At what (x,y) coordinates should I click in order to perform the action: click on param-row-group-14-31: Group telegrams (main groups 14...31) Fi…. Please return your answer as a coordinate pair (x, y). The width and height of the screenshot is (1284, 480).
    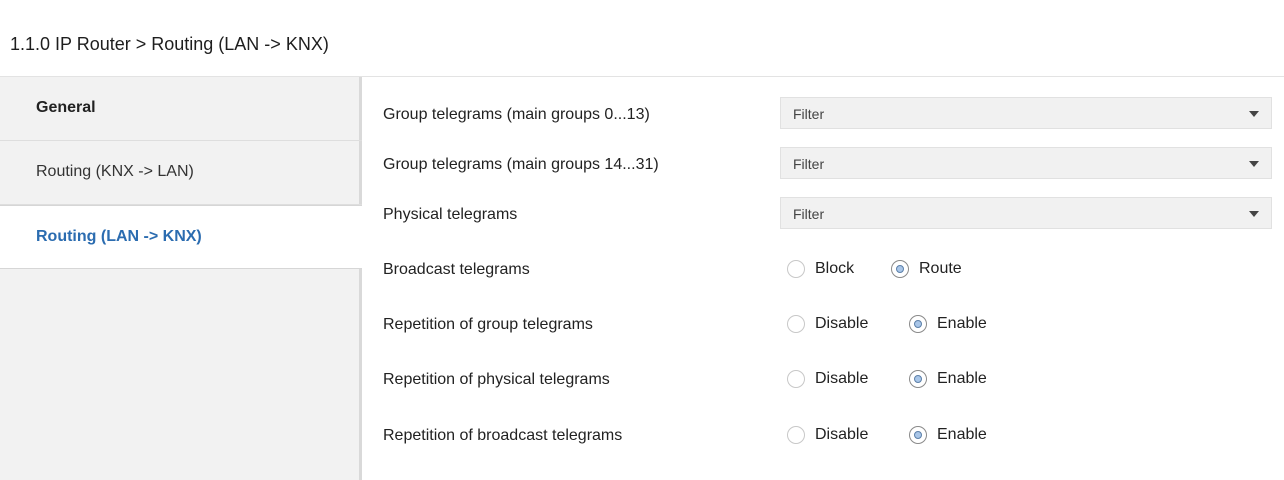
    Looking at the image, I should click on (824, 164).